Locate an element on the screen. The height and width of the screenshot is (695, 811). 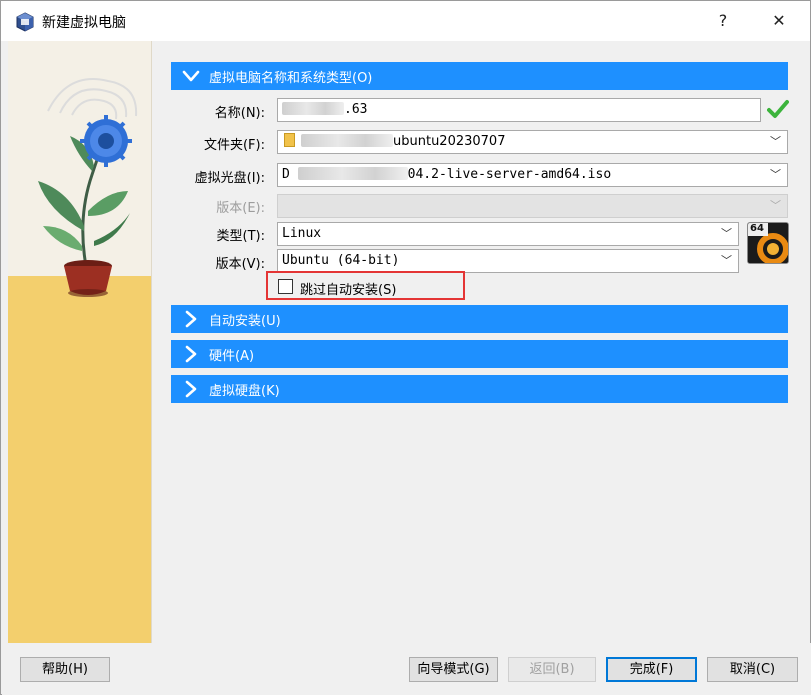
section-label: 自动安装(U) is located at coordinates (245, 321).